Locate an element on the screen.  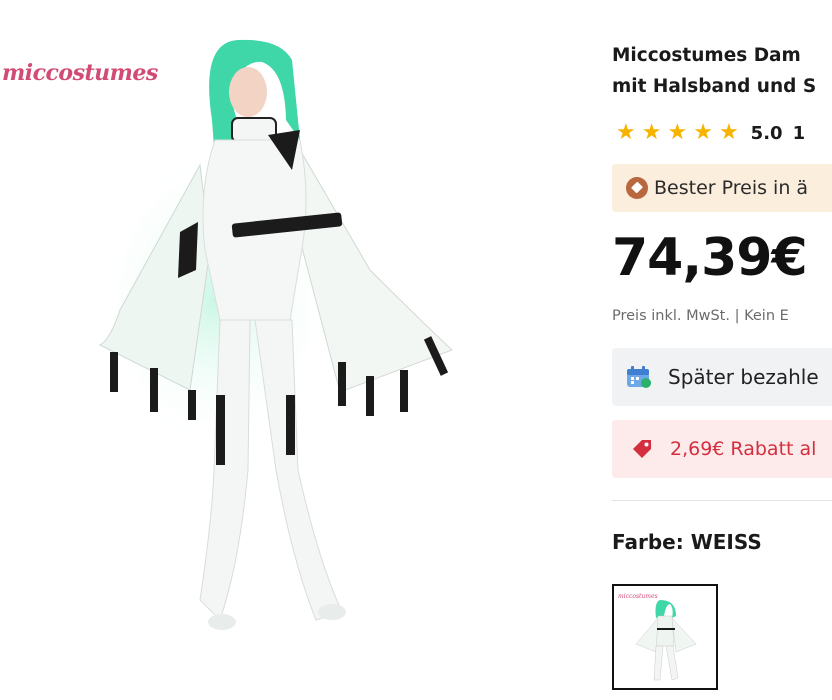
best-price-banner: Bester Preis in ä is located at coordinates (722, 188).